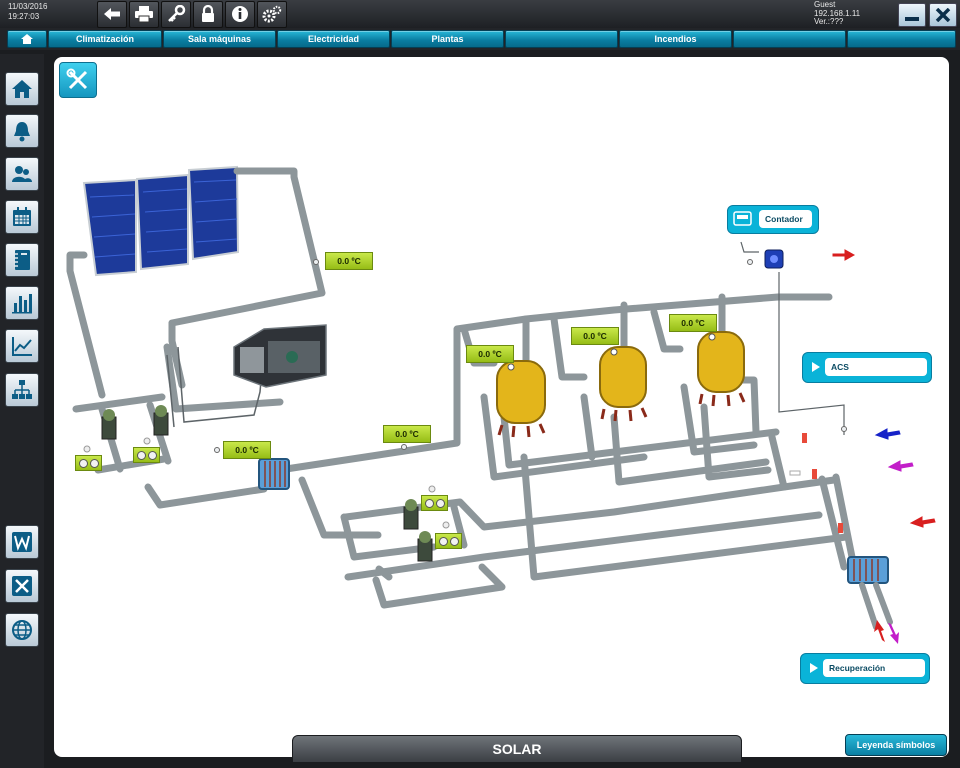  Describe the element at coordinates (887, 434) in the screenshot. I see `flow-arrow-cold-in` at that location.